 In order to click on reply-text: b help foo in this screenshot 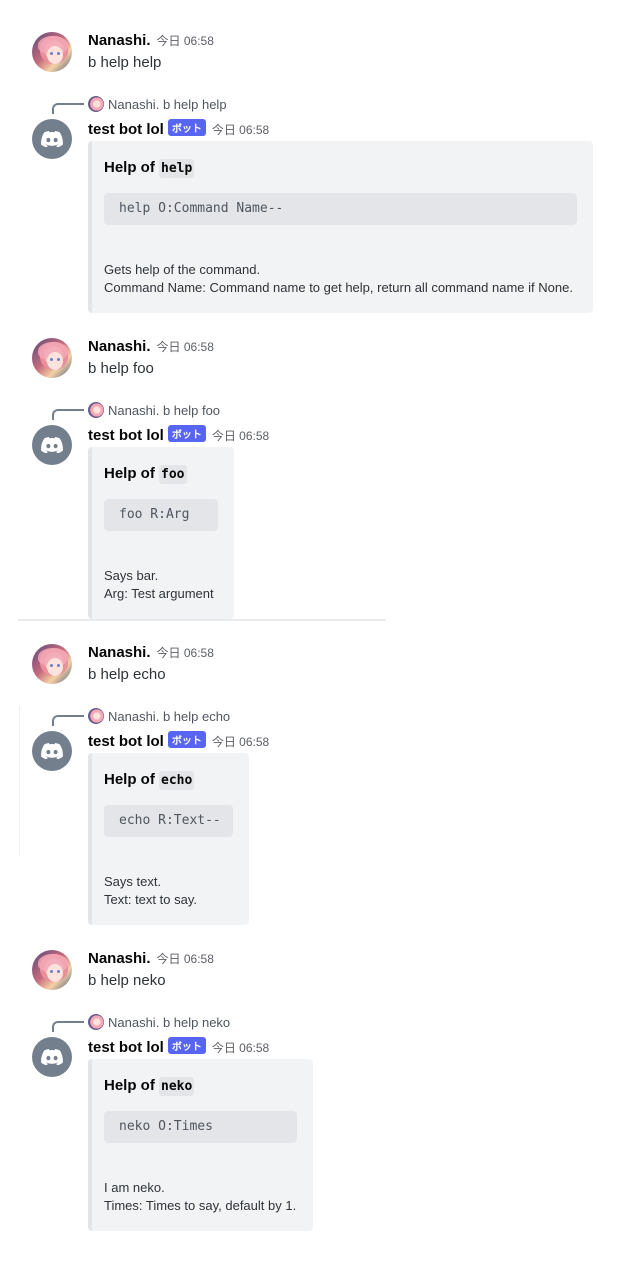, I will do `click(191, 410)`.